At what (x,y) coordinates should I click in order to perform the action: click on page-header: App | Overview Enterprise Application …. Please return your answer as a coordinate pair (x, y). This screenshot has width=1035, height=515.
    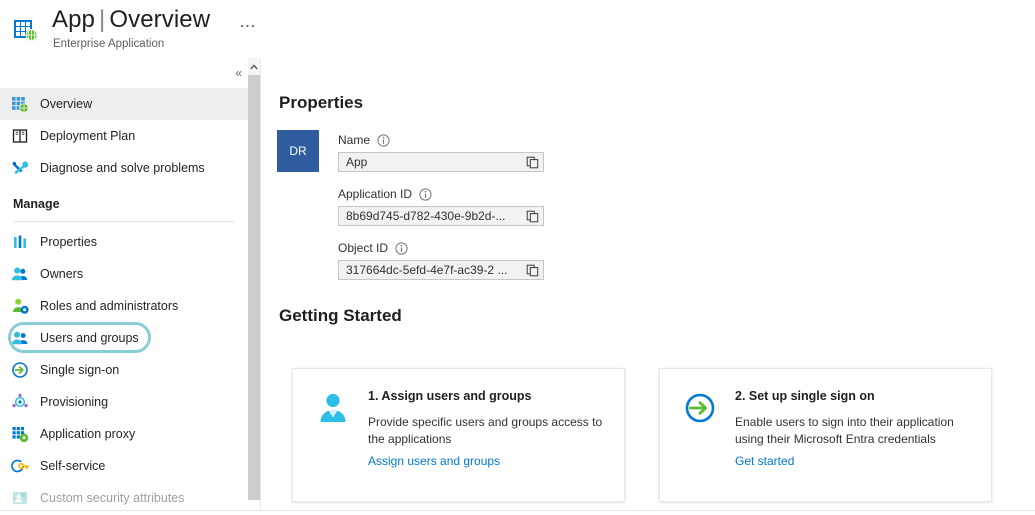
    Looking at the image, I should click on (517, 29).